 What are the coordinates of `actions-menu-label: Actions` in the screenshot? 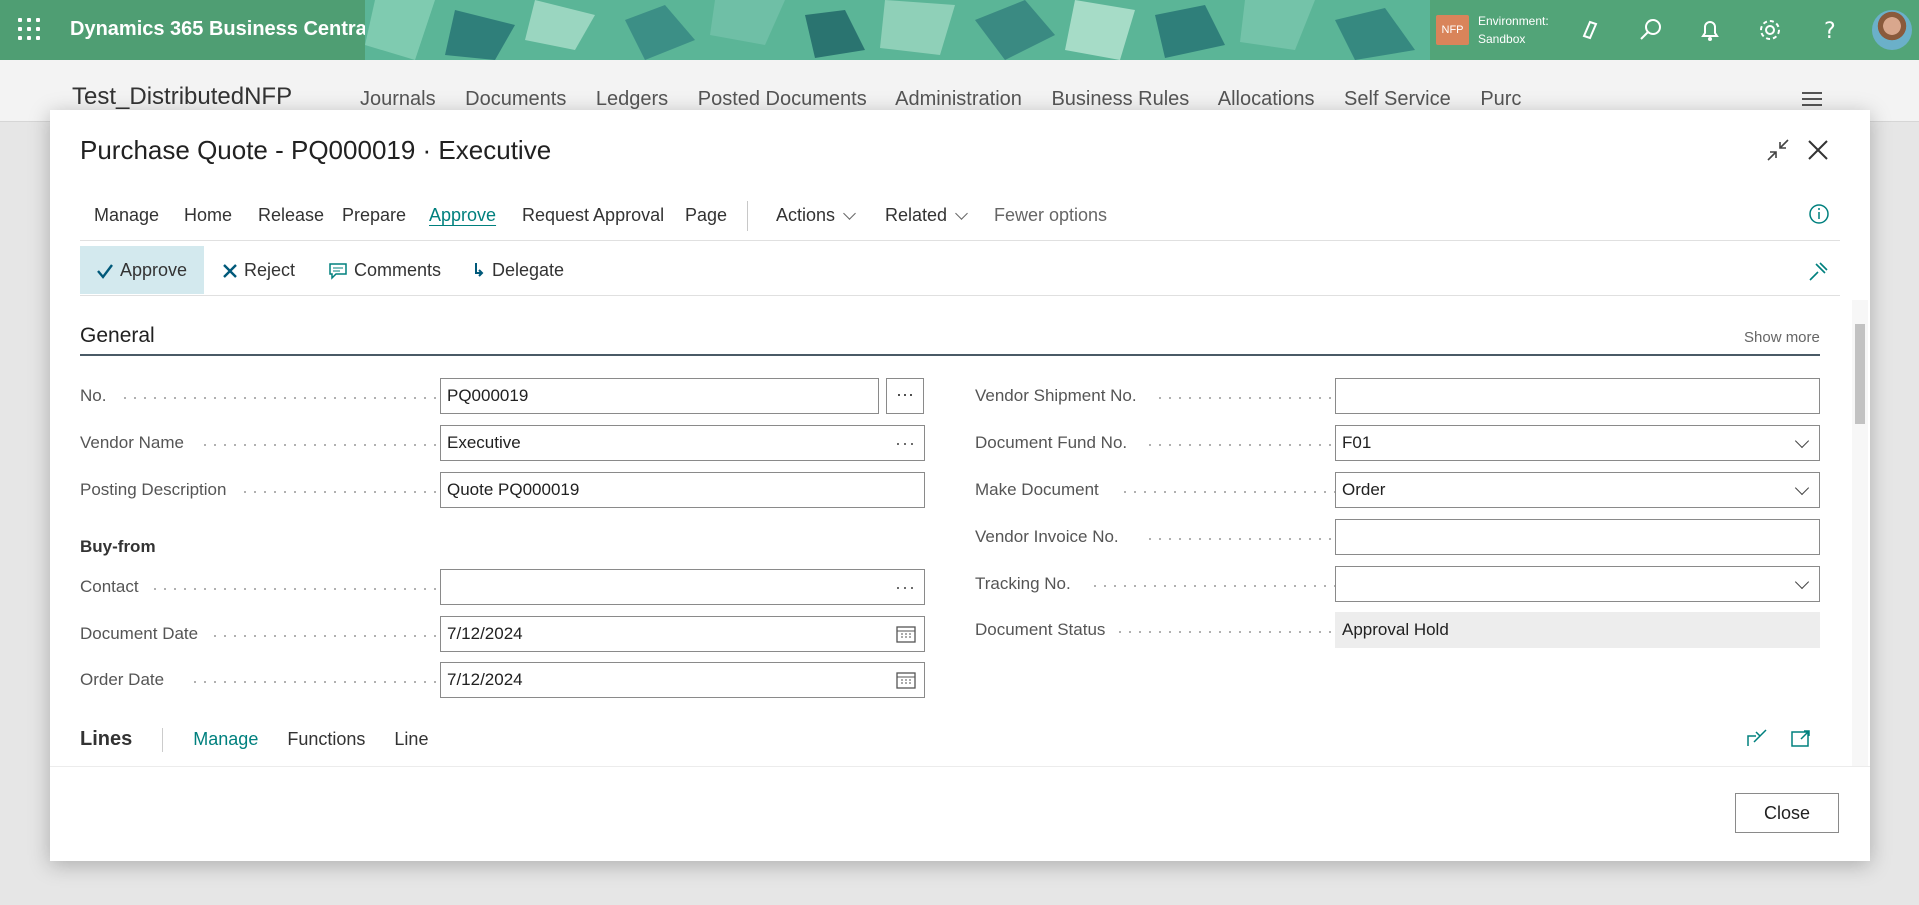 It's located at (806, 215).